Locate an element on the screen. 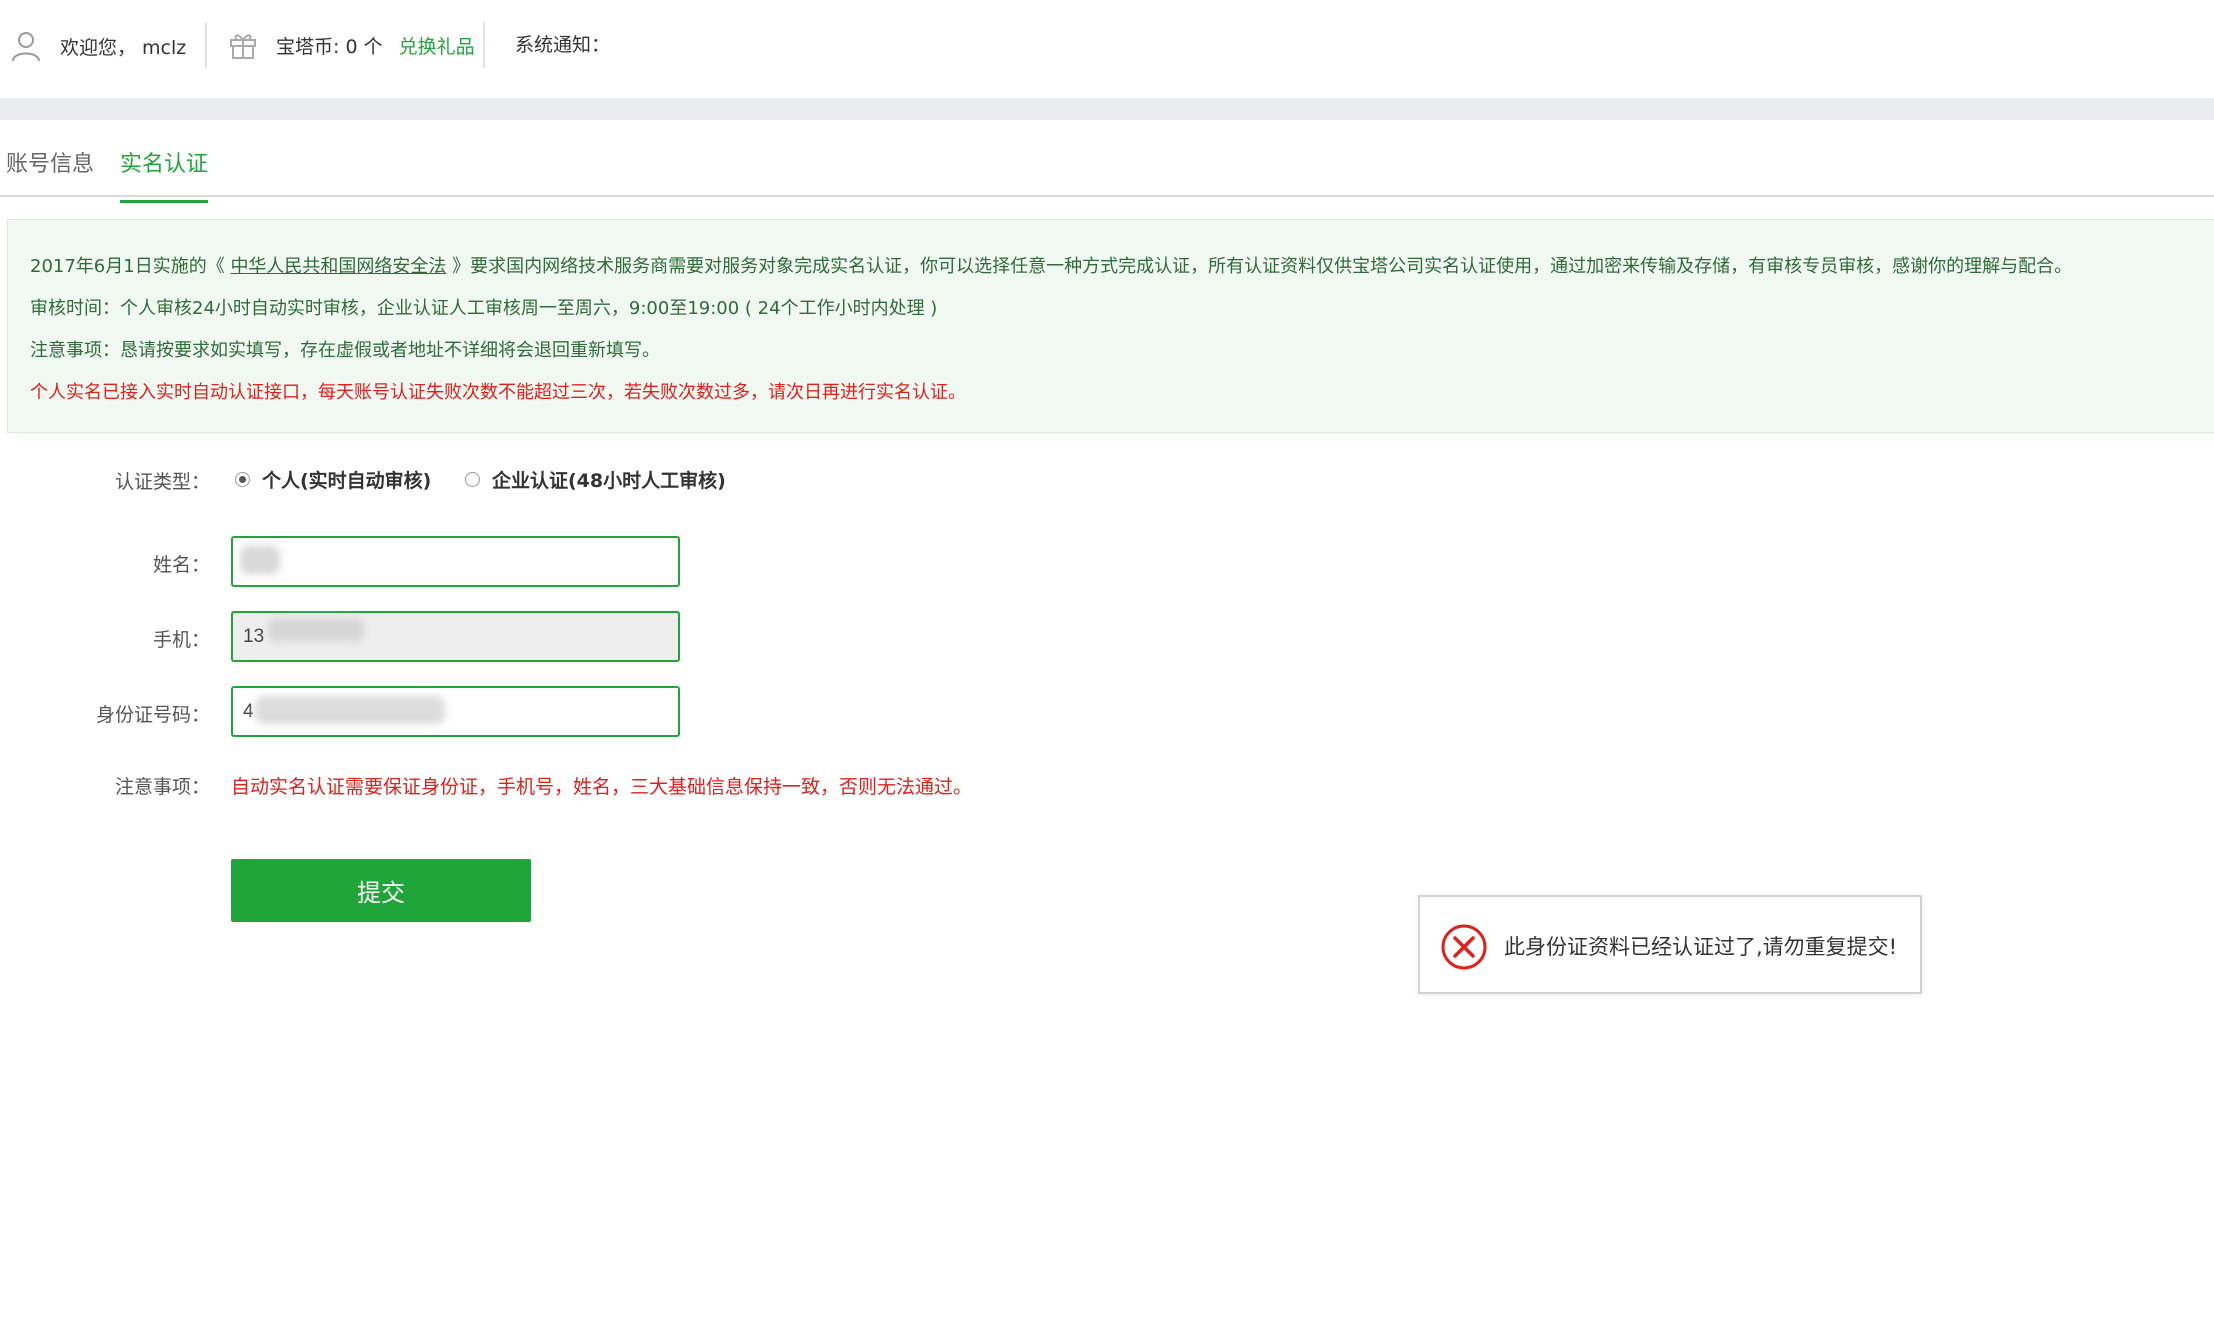 The height and width of the screenshot is (1339, 2214). coin-text: 宝塔币: 0 个 is located at coordinates (329, 46).